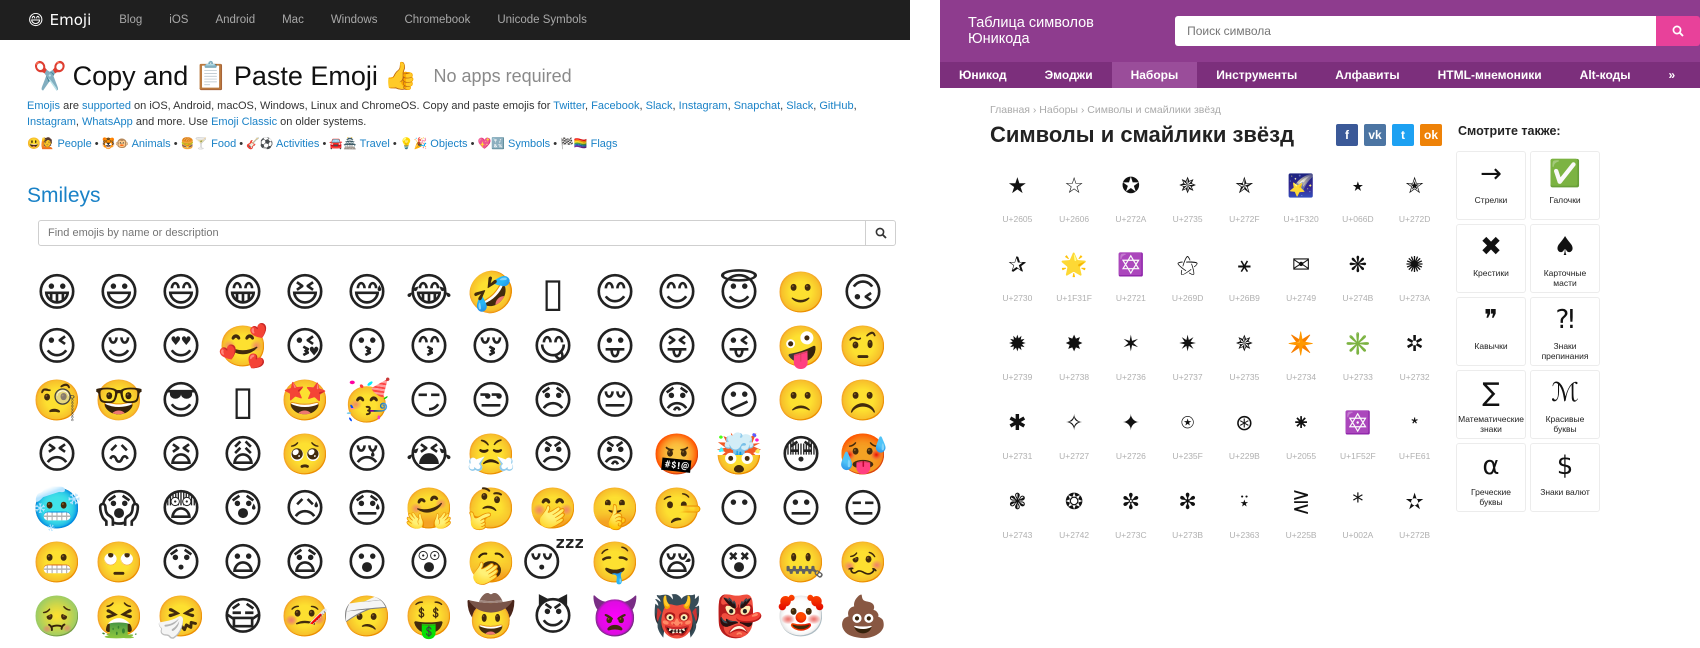  What do you see at coordinates (57, 293) in the screenshot?
I see `emoji-button: 😀` at bounding box center [57, 293].